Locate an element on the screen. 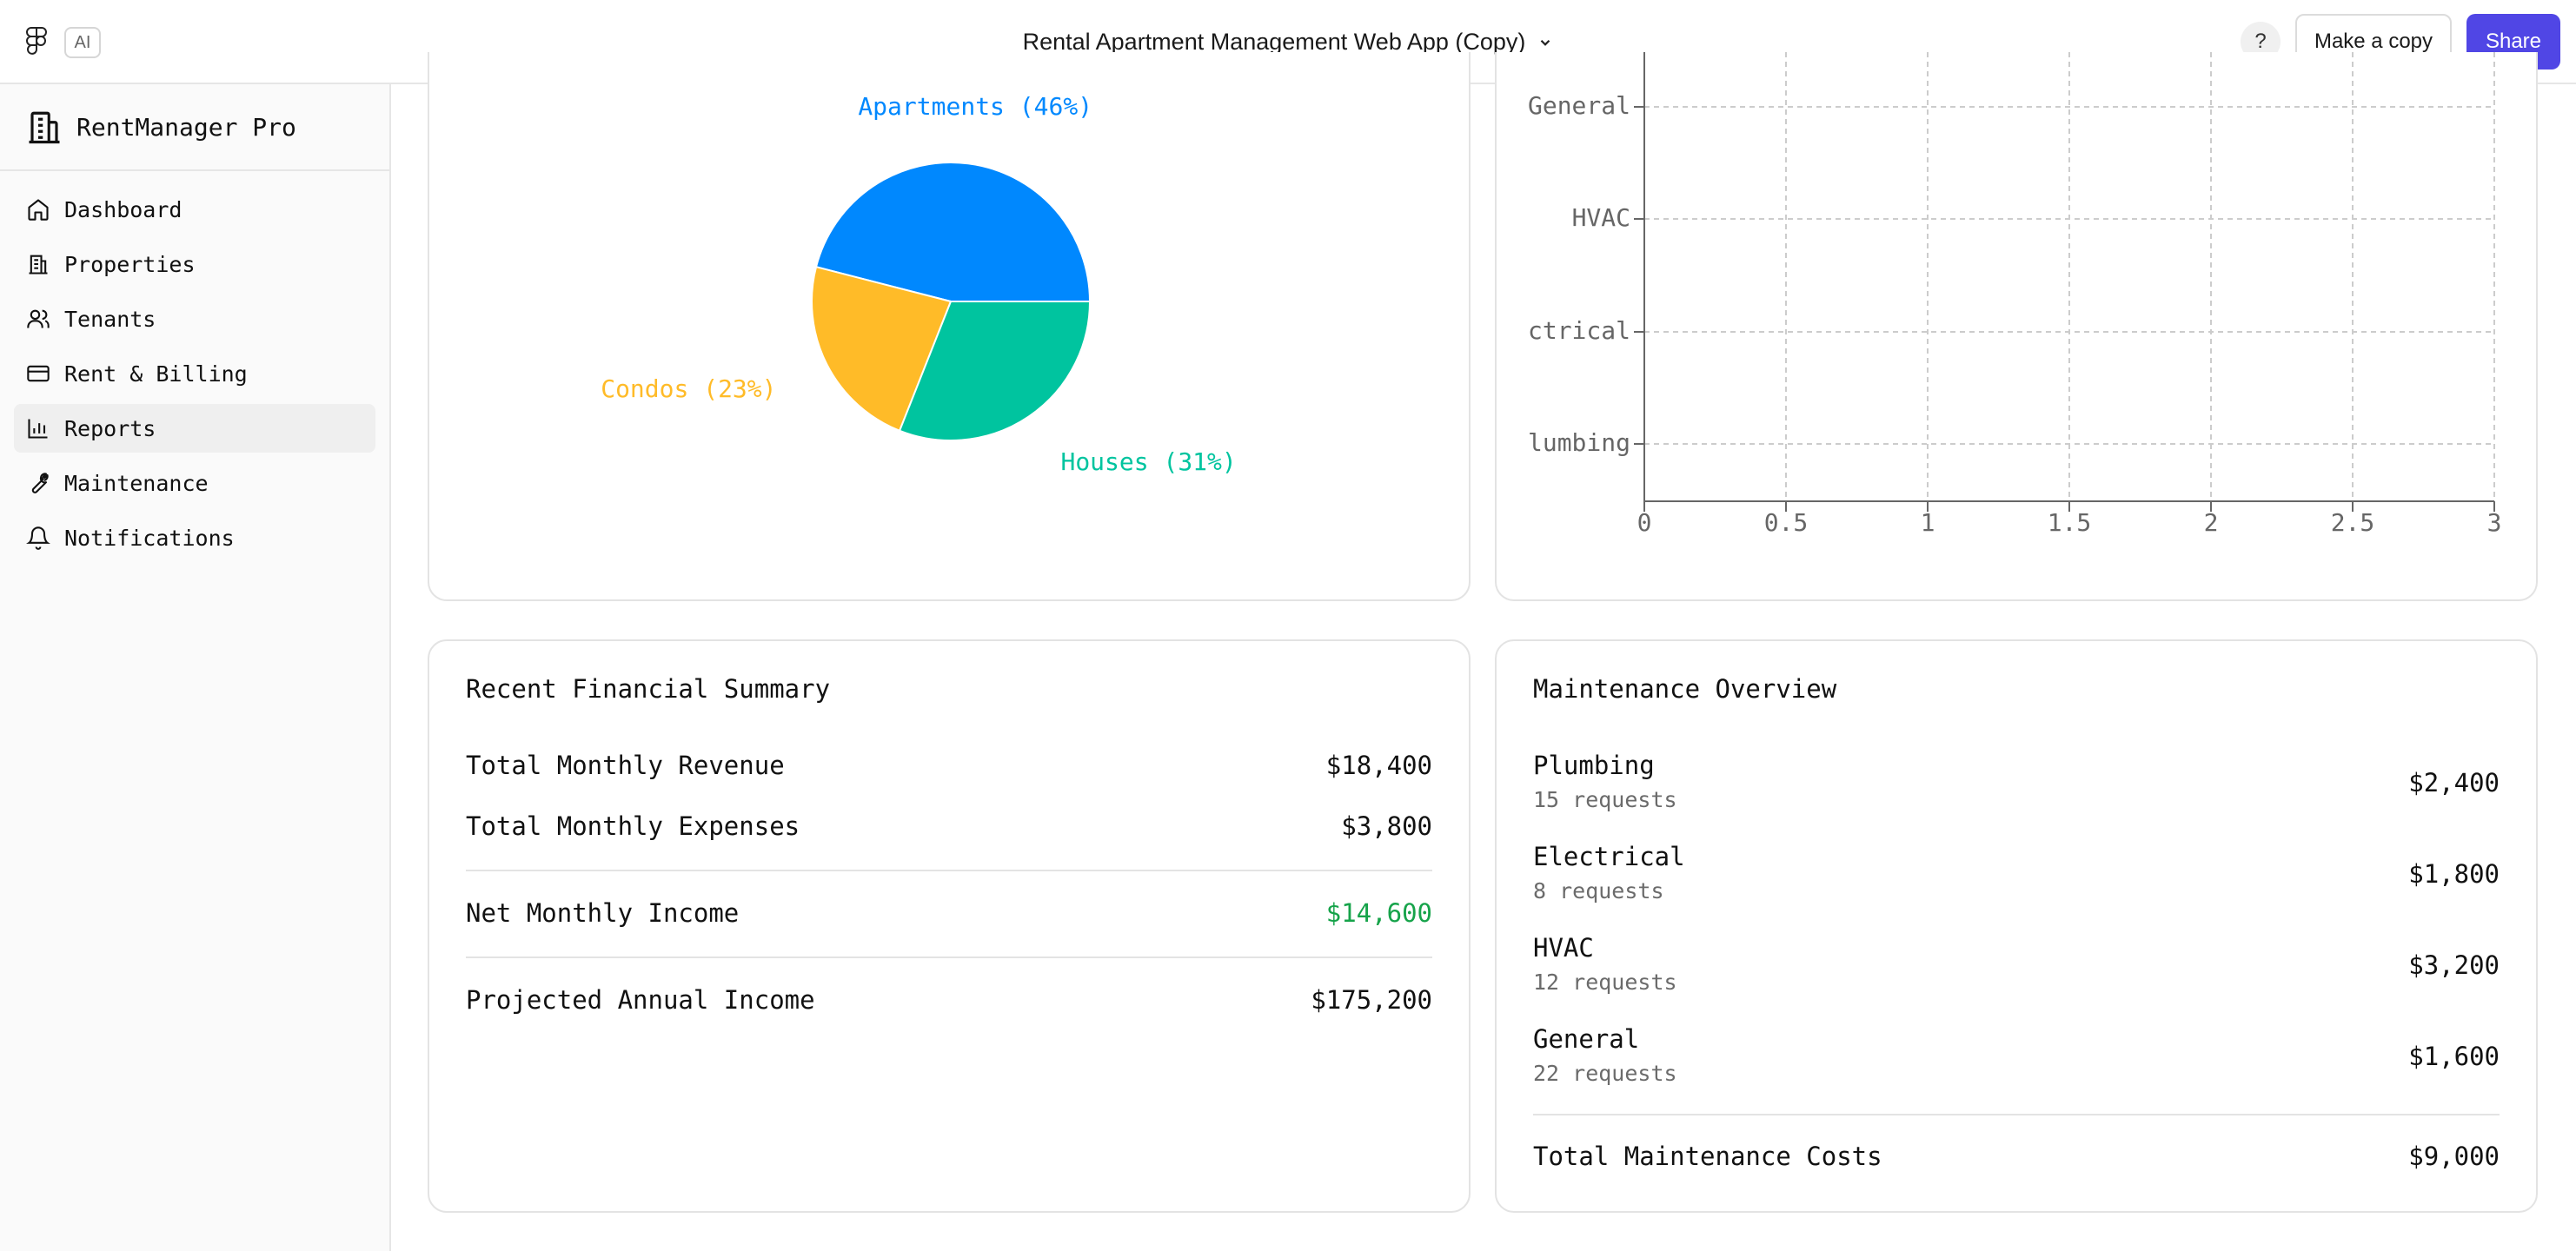 The height and width of the screenshot is (1251, 2576). sidebar-item-notifications: Notifications is located at coordinates (194, 537).